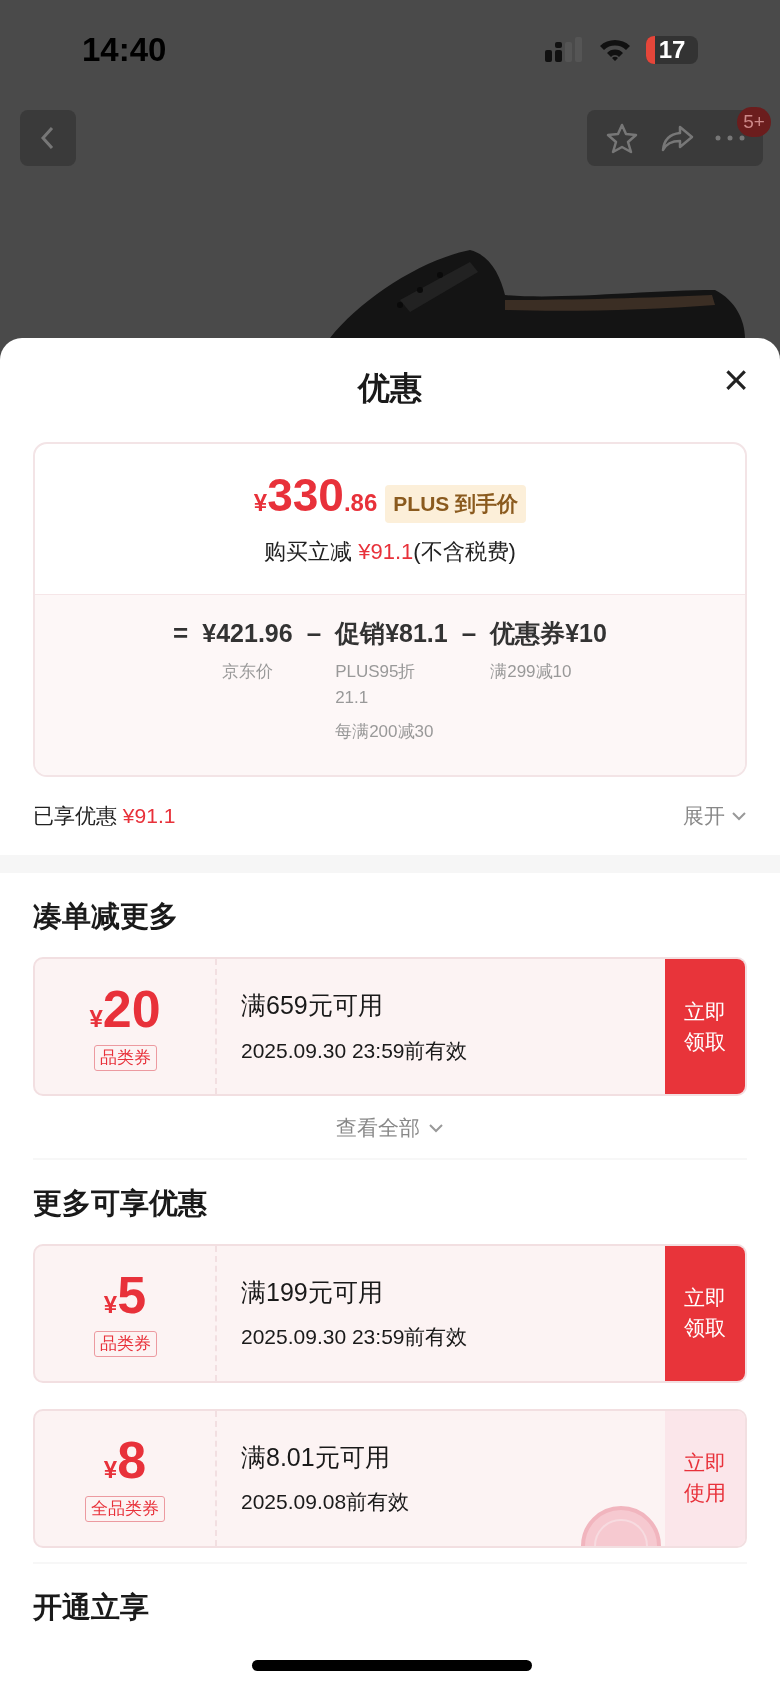  I want to click on coupon-action-button: 立即使用, so click(705, 1478).